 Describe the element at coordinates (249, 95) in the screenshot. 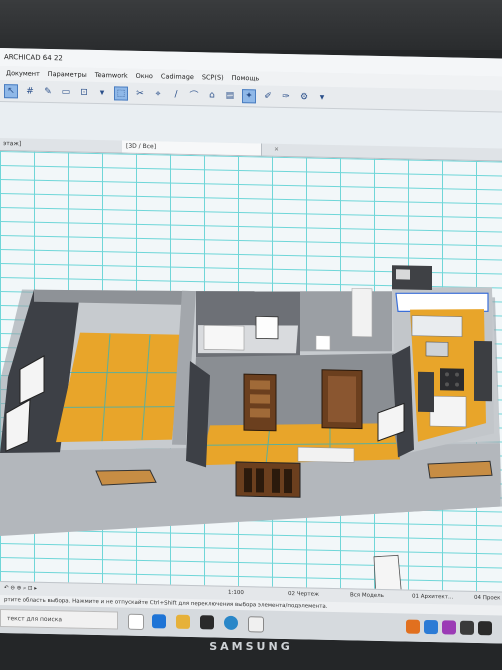

I see `magic-wand-icon: ✦` at that location.